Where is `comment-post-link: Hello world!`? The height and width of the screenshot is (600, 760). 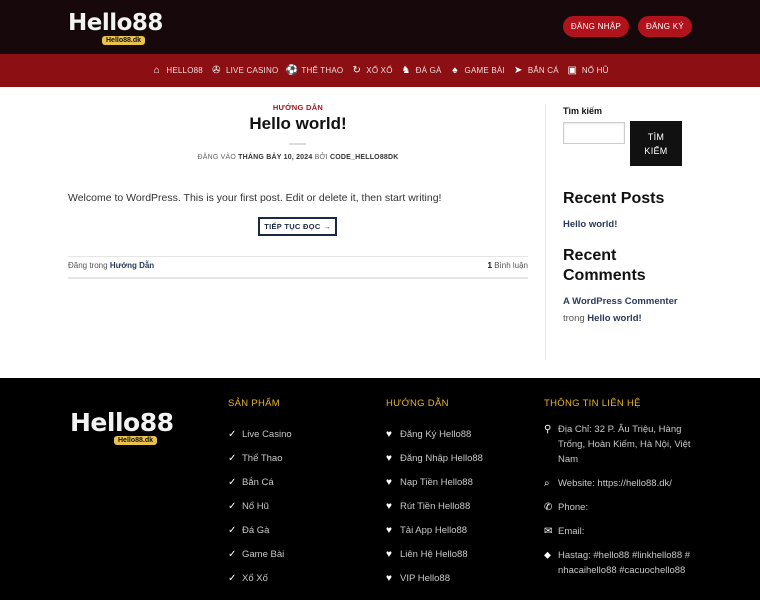 comment-post-link: Hello world! is located at coordinates (614, 318).